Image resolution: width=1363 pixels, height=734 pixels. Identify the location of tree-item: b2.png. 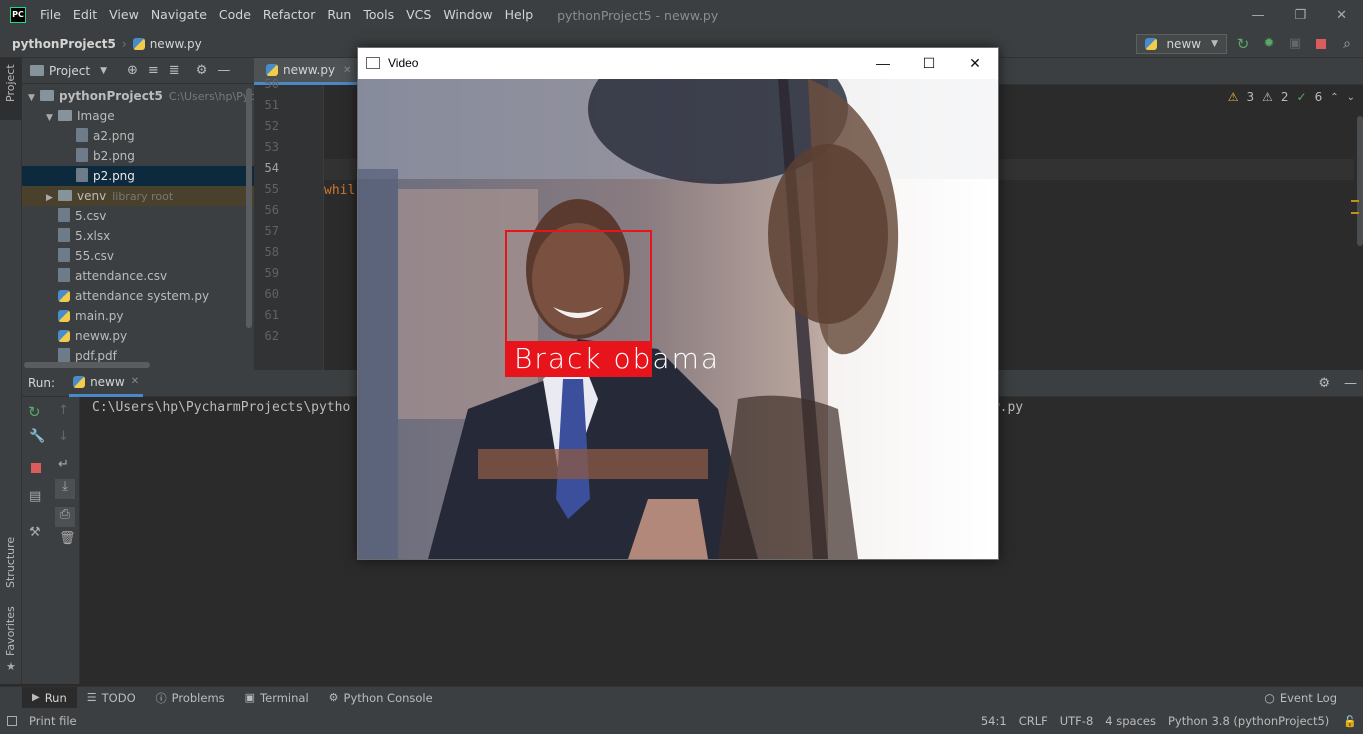
(138, 156).